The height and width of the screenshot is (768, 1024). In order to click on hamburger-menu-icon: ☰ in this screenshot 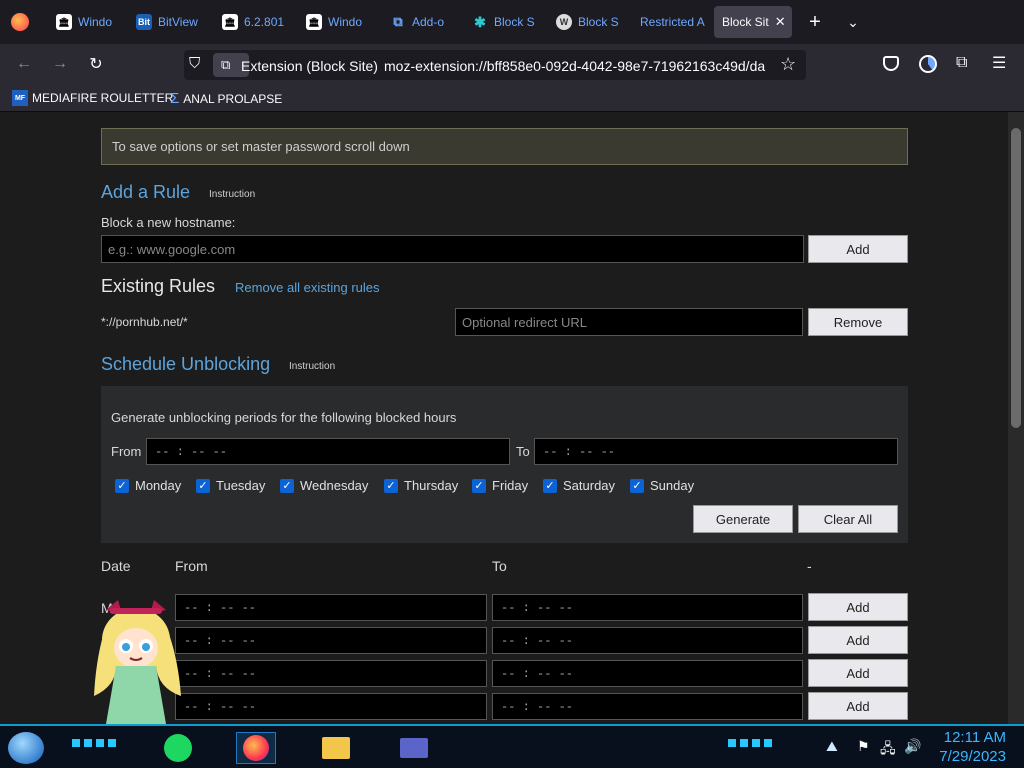, I will do `click(999, 63)`.